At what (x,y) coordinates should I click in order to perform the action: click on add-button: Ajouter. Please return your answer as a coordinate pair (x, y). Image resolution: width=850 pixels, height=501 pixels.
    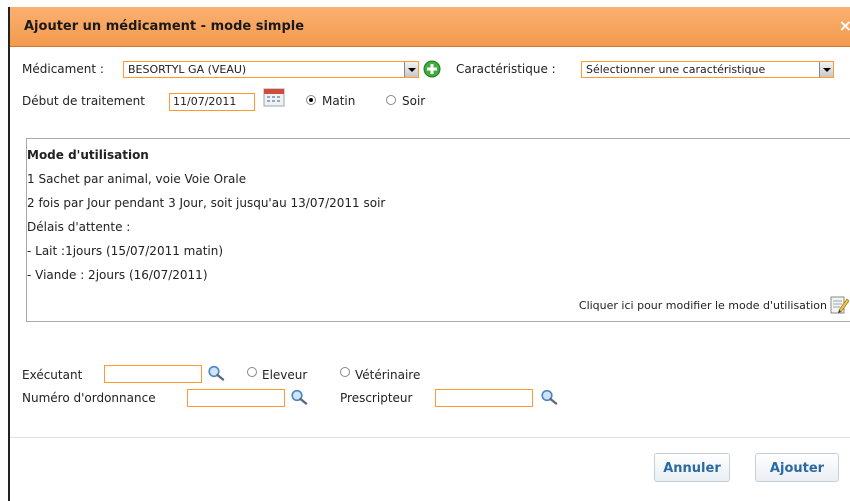
    Looking at the image, I should click on (797, 467).